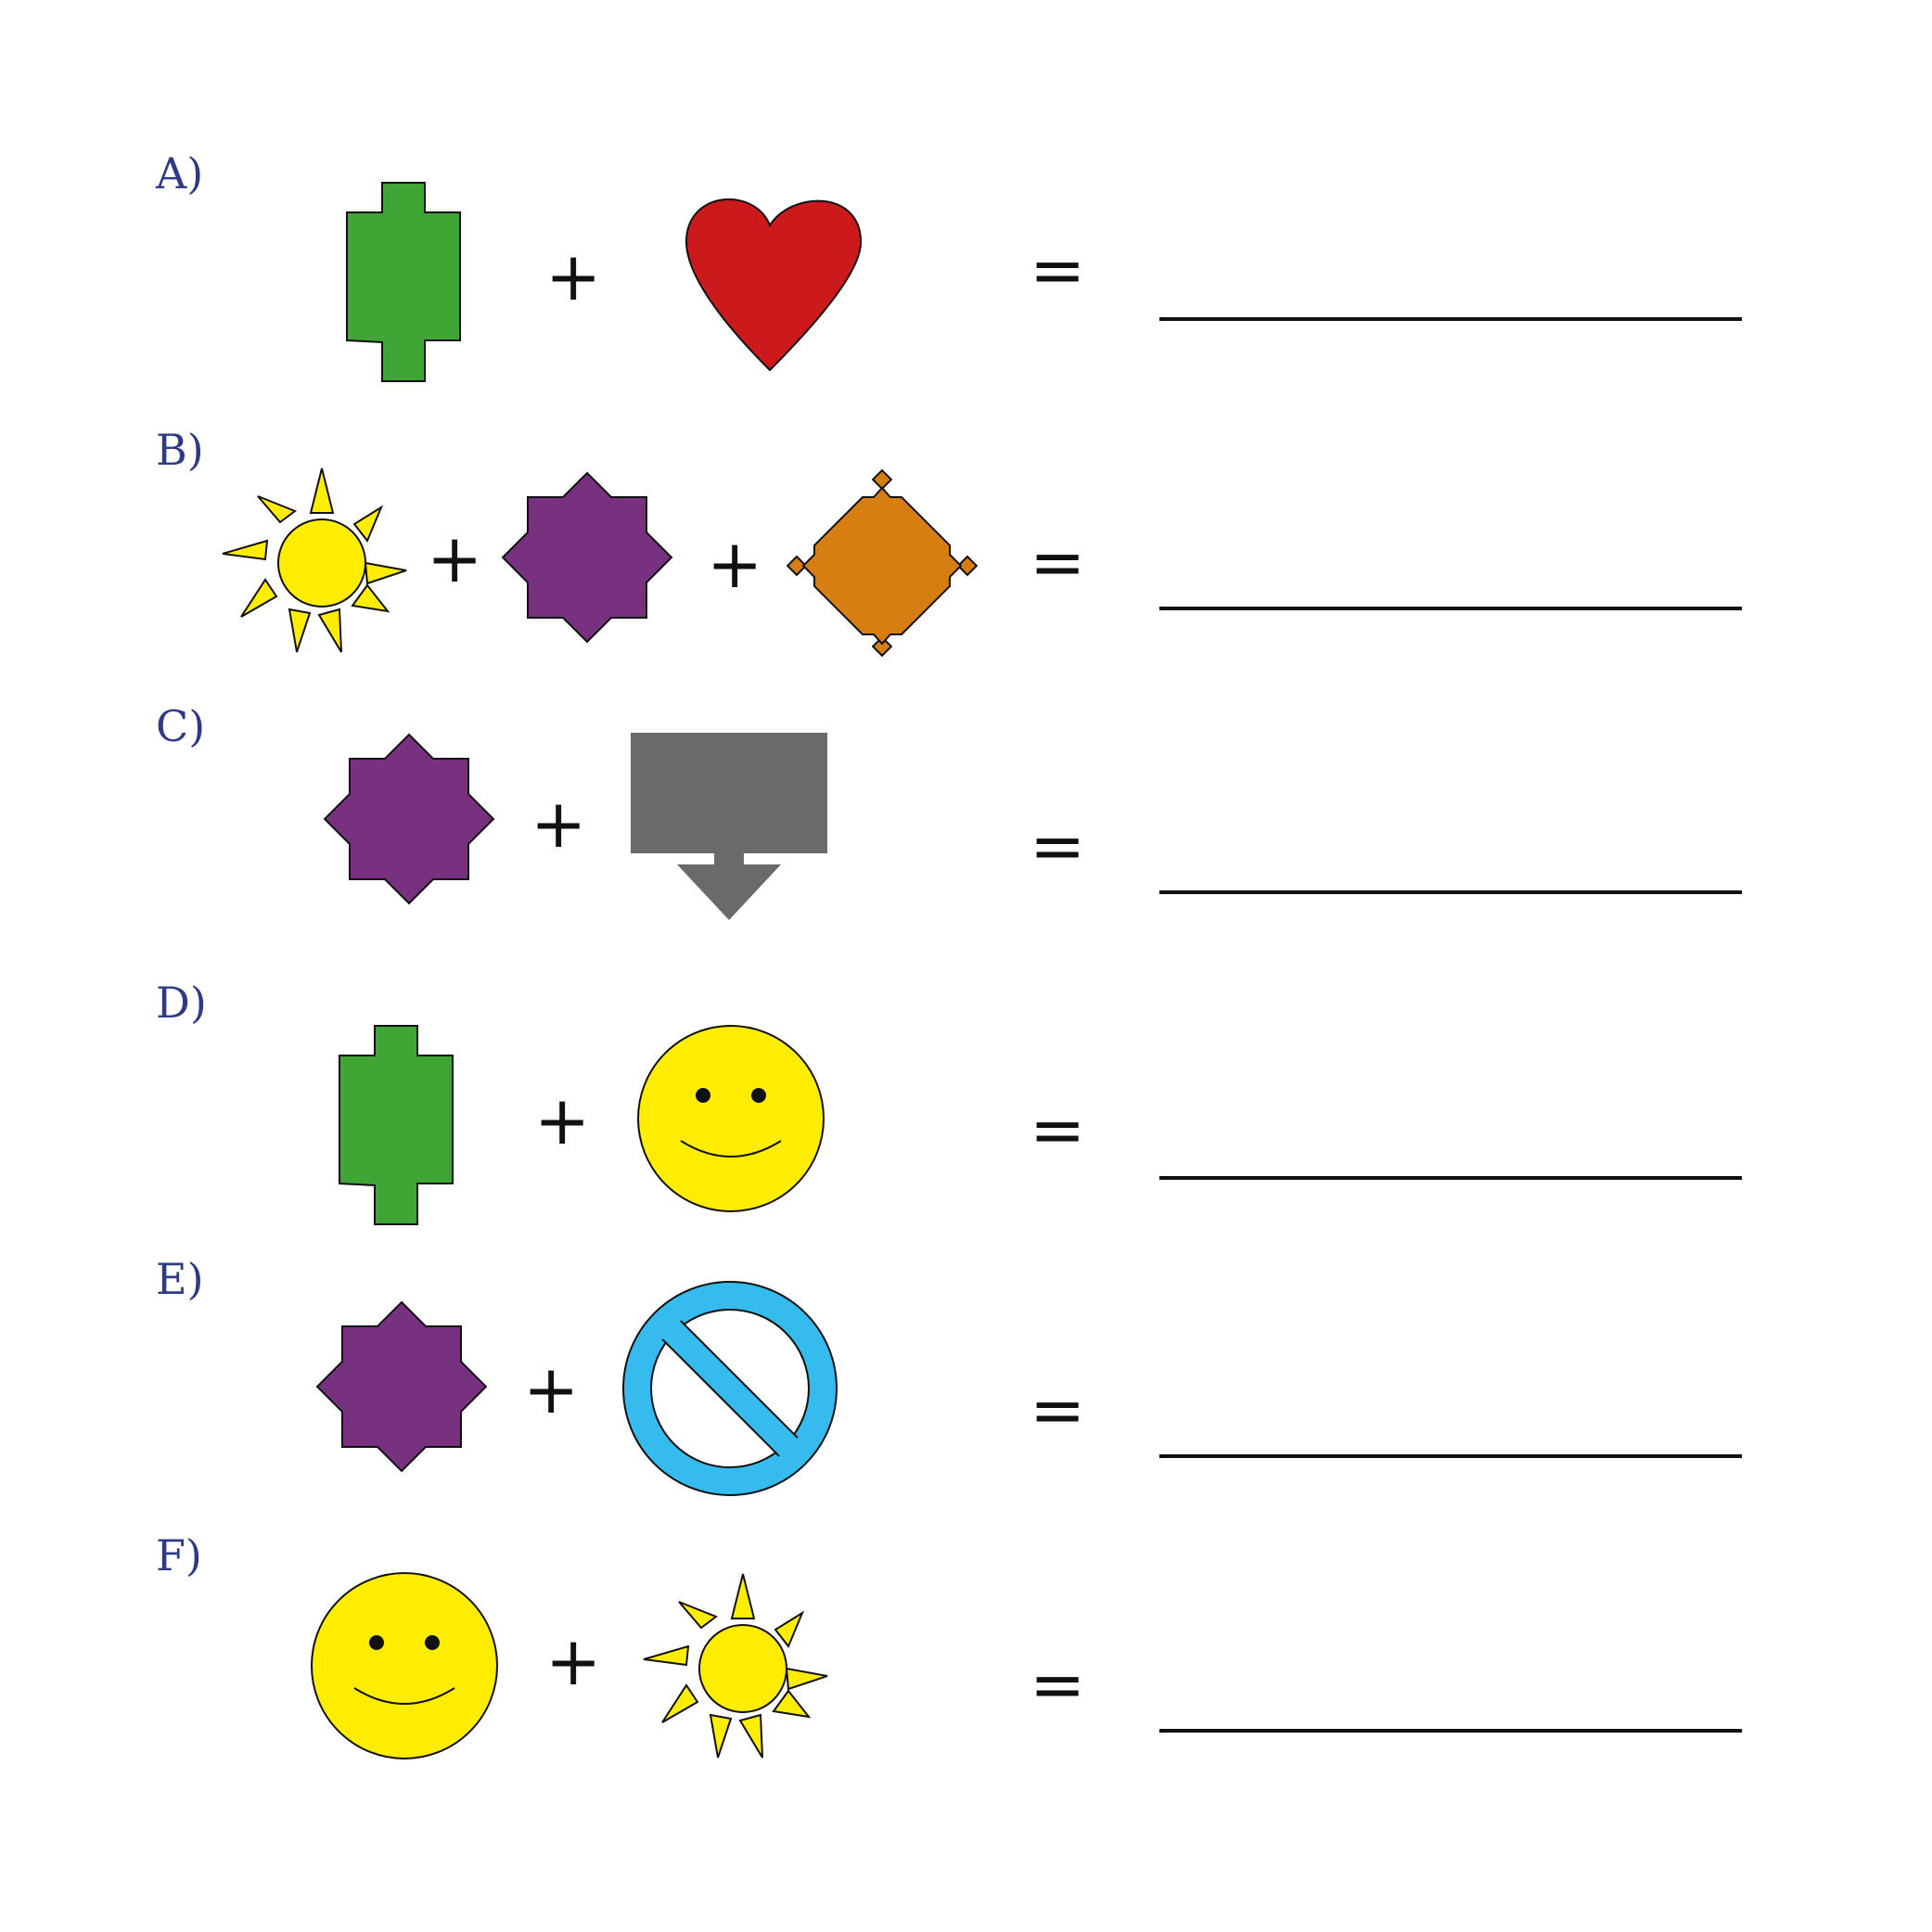  What do you see at coordinates (729, 826) in the screenshot?
I see `gray-sign-arrow-icon` at bounding box center [729, 826].